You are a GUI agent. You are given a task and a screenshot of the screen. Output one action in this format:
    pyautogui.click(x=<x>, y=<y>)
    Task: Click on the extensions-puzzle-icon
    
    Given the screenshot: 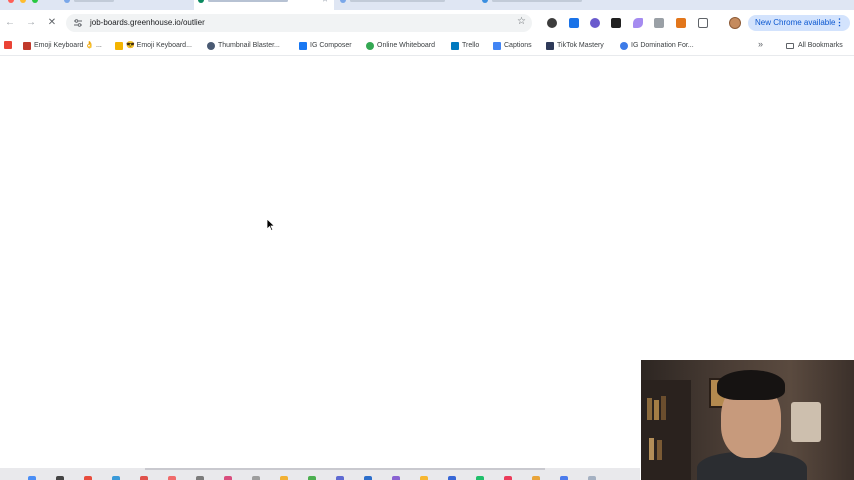 What is the action you would take?
    pyautogui.click(x=703, y=23)
    